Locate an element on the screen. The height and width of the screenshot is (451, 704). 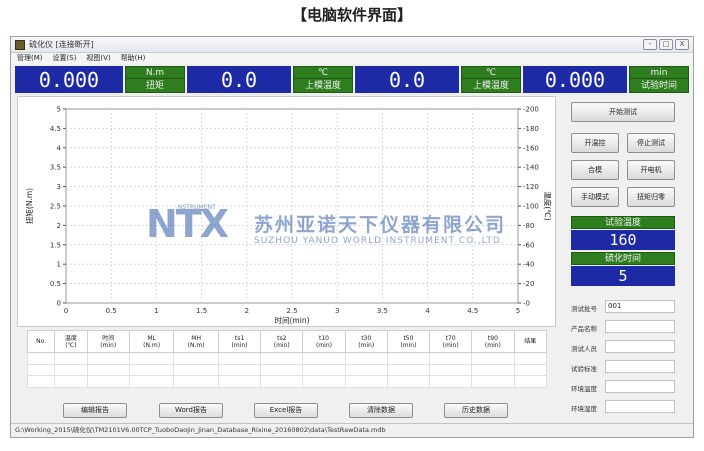
upper-mold-temp-readout: 0.0 is located at coordinates (239, 79).